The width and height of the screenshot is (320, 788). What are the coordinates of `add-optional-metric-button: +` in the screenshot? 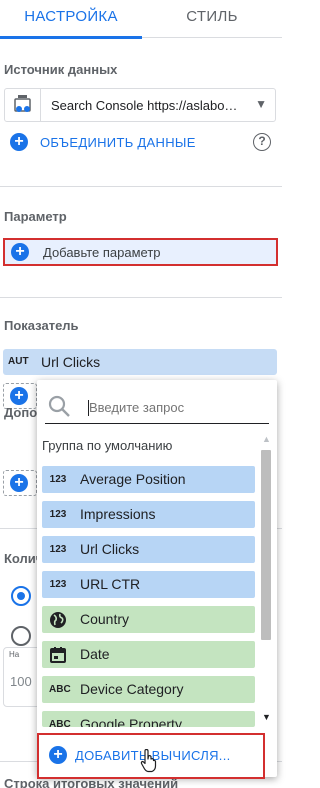 It's located at (20, 483).